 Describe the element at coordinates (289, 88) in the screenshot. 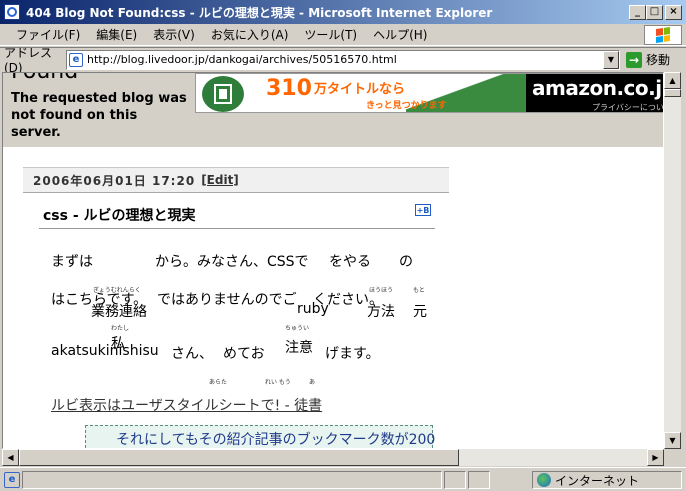

I see `ad-number: 310` at that location.